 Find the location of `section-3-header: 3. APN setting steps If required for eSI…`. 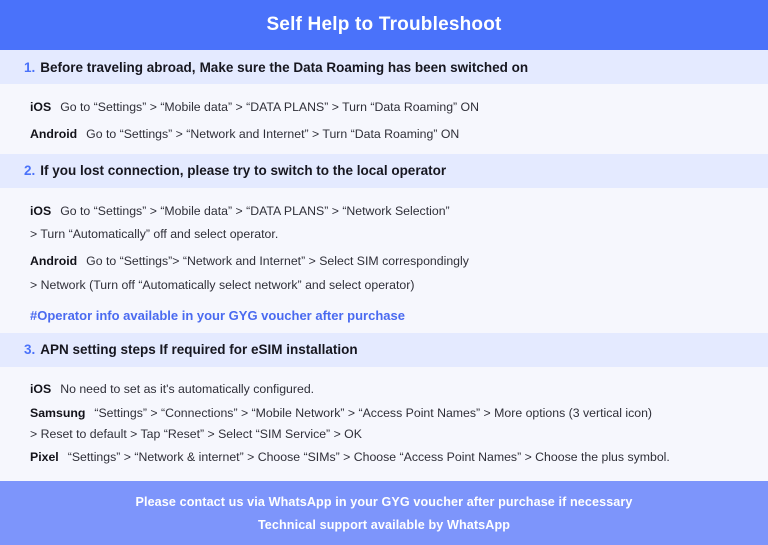

section-3-header: 3. APN setting steps If required for eSI… is located at coordinates (384, 349).